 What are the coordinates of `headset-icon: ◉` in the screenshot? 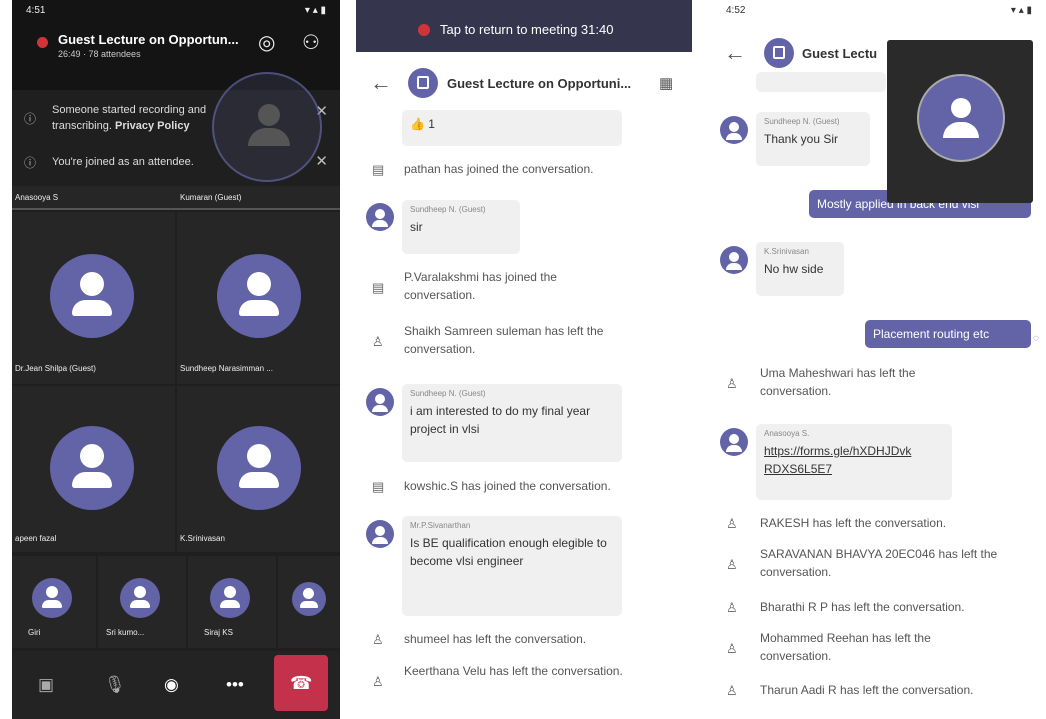 It's located at (171, 685).